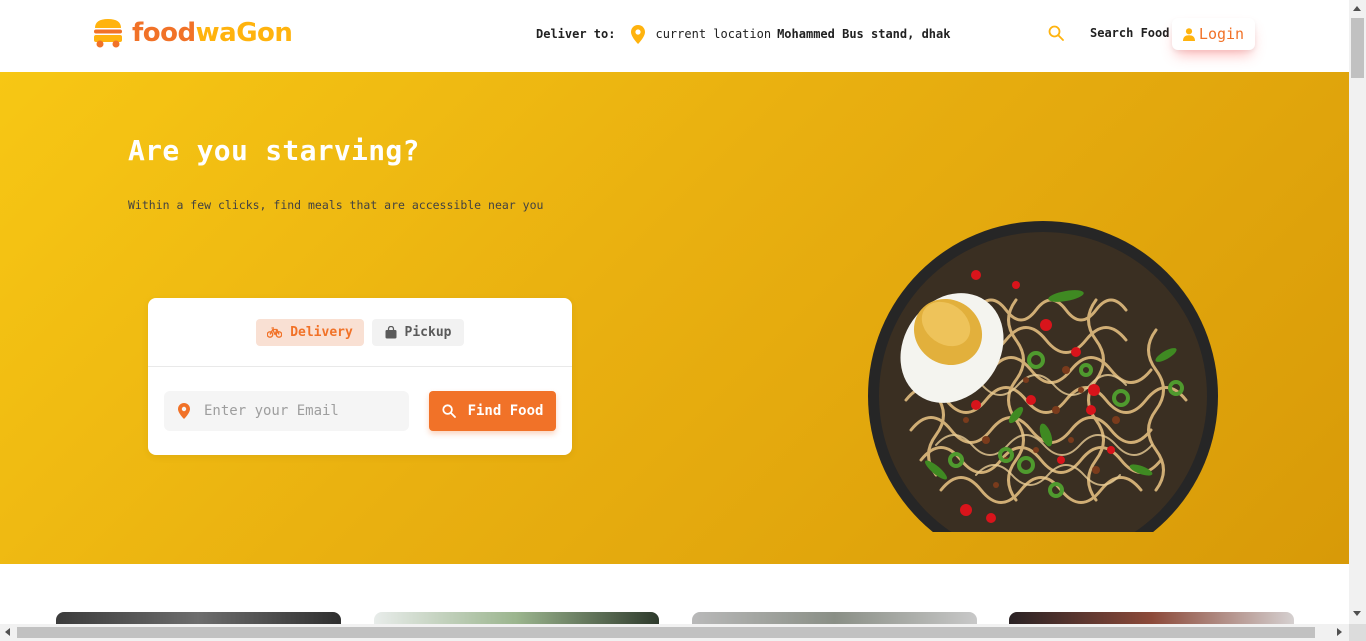 Image resolution: width=1366 pixels, height=641 pixels. I want to click on bicycle-icon, so click(275, 332).